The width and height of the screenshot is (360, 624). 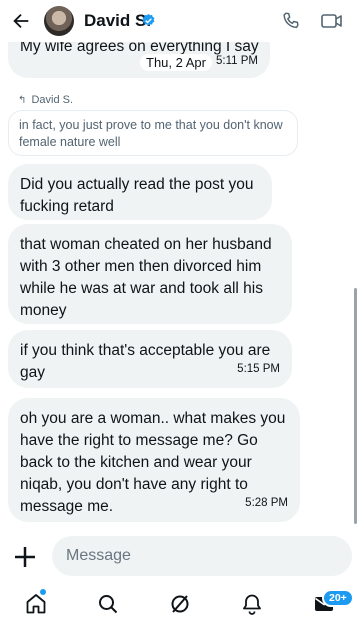 What do you see at coordinates (252, 604) in the screenshot?
I see `notifications-bell-icon` at bounding box center [252, 604].